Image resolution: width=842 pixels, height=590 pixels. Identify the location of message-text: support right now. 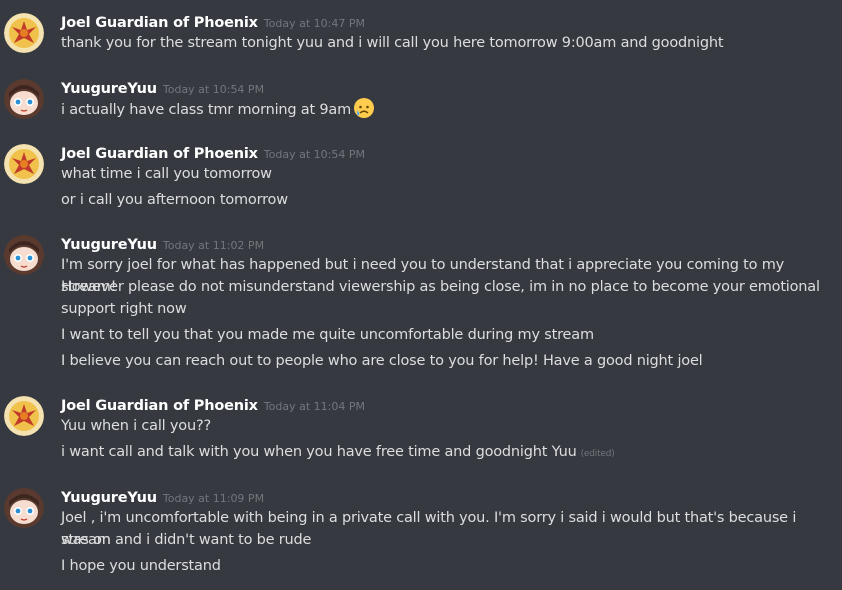
(124, 309).